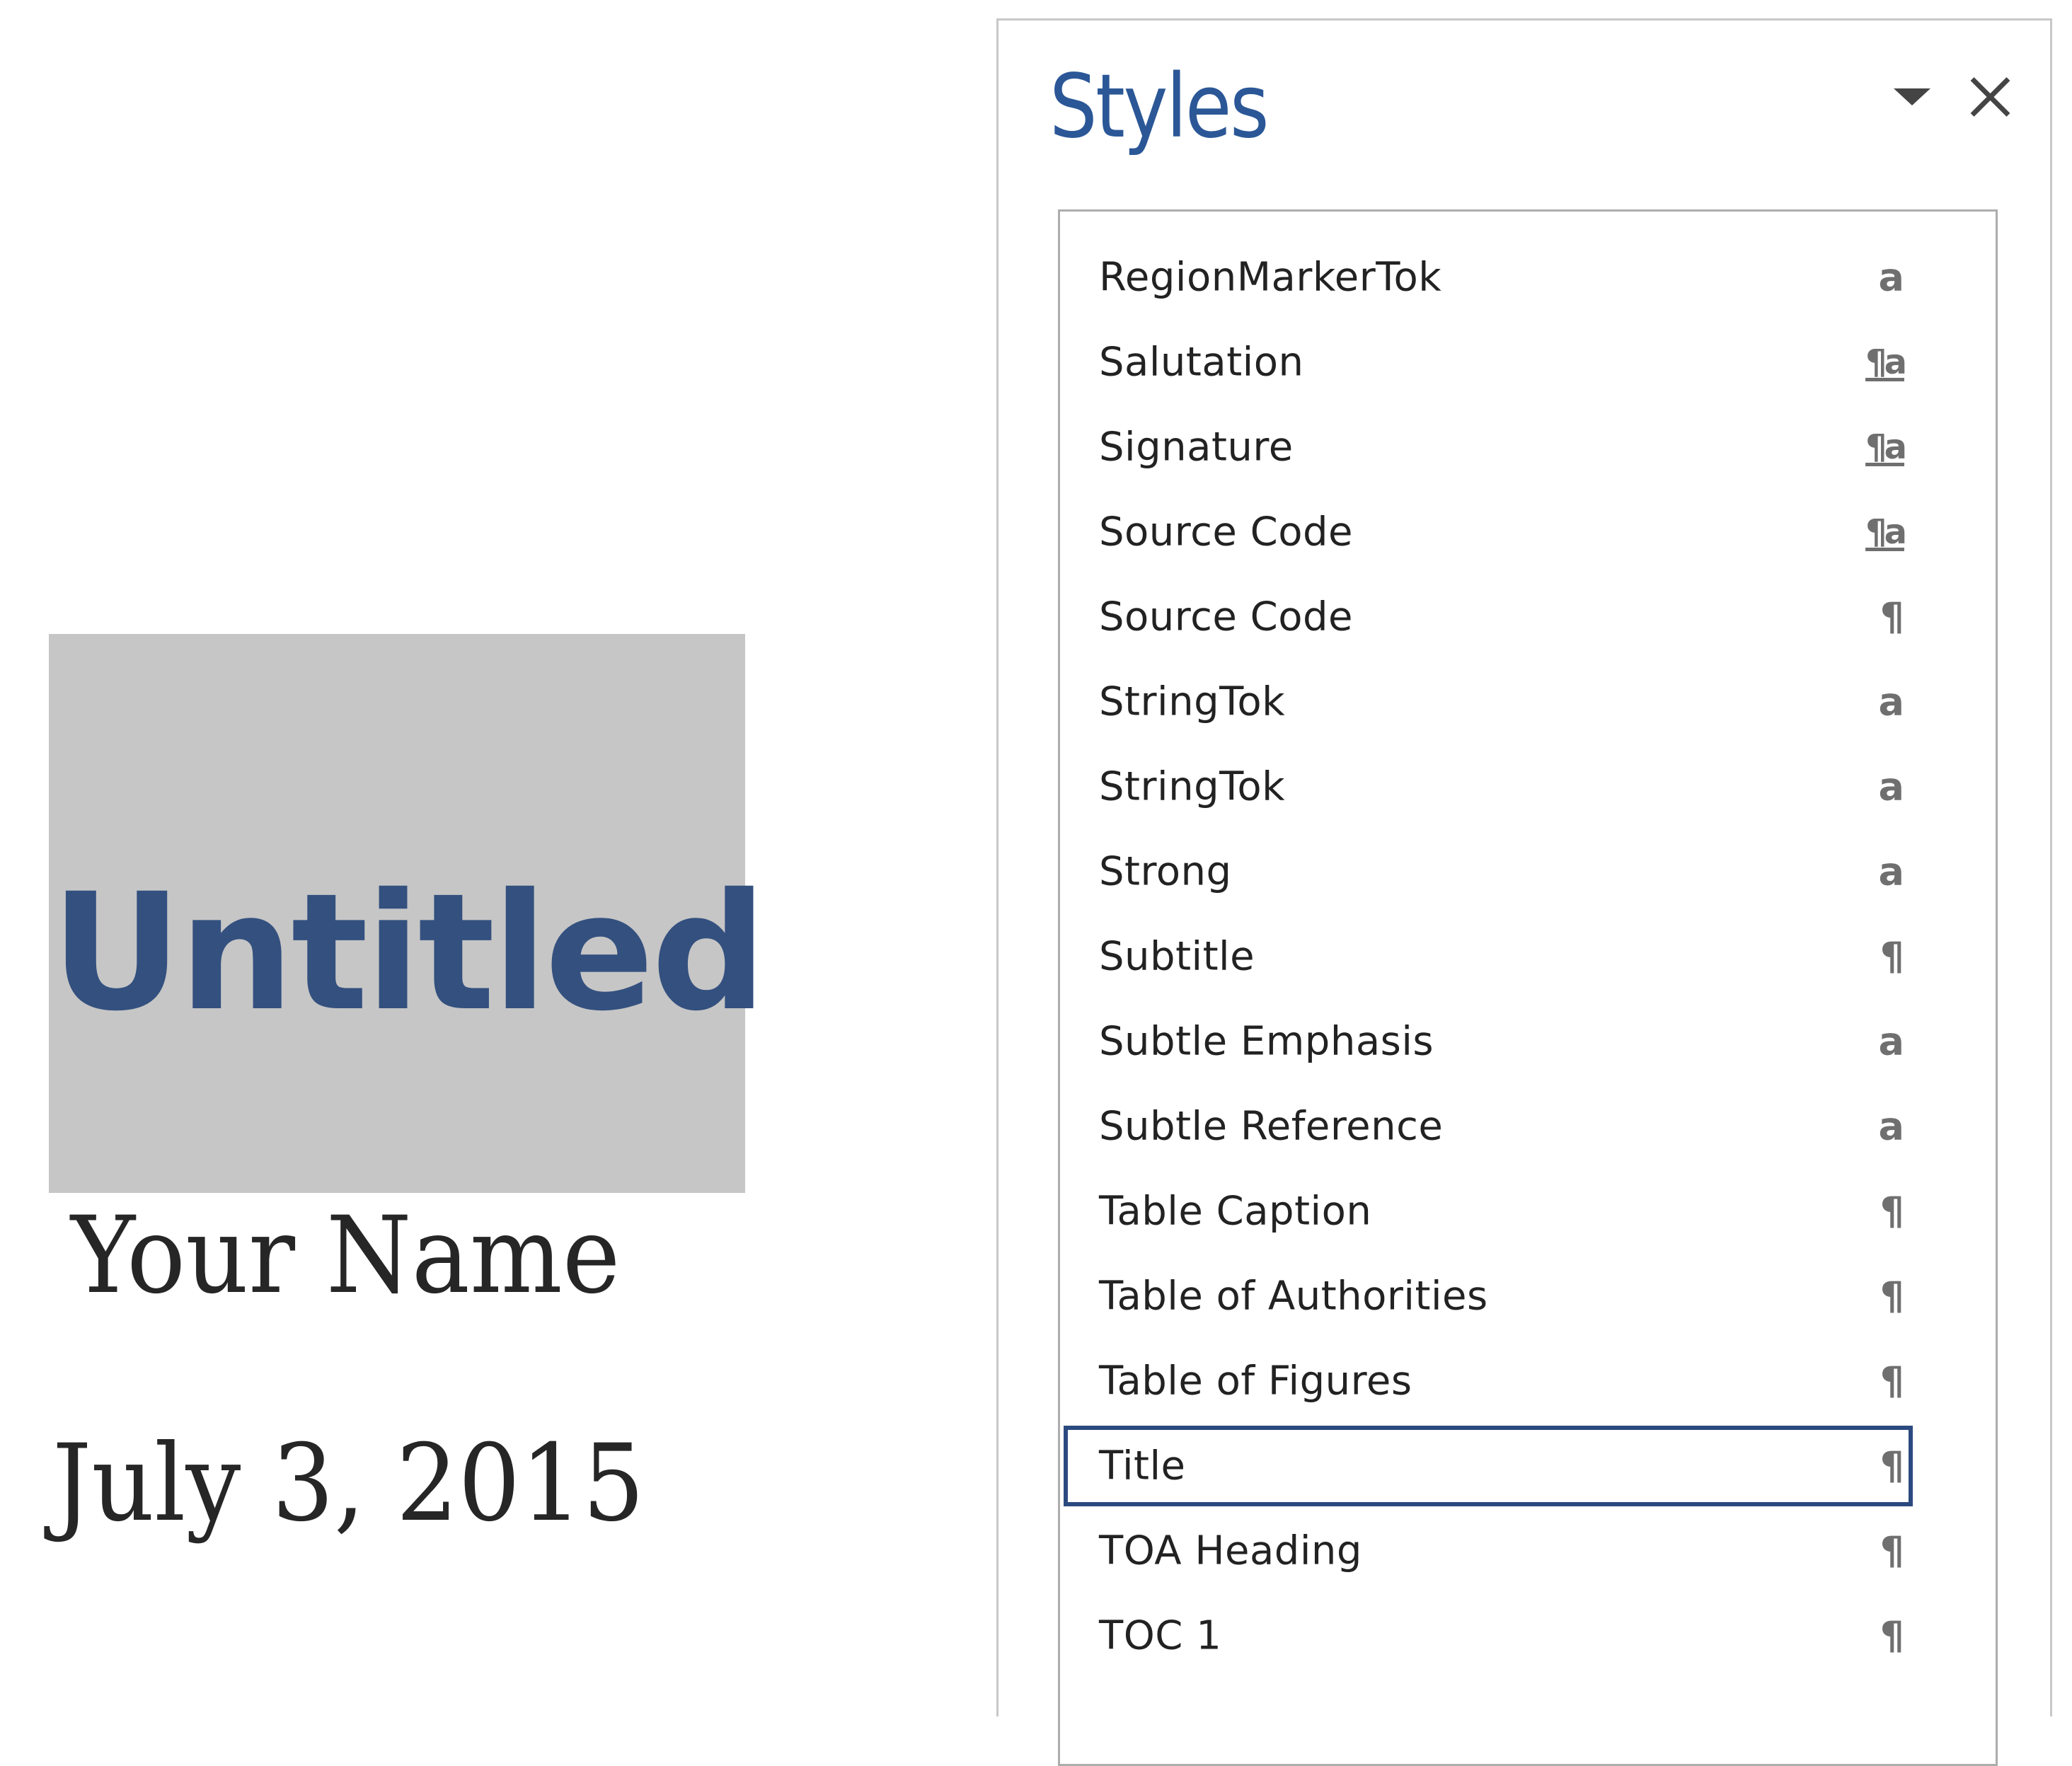 The height and width of the screenshot is (1766, 2072). What do you see at coordinates (1488, 532) in the screenshot?
I see `style-item: Source Code ¶a` at bounding box center [1488, 532].